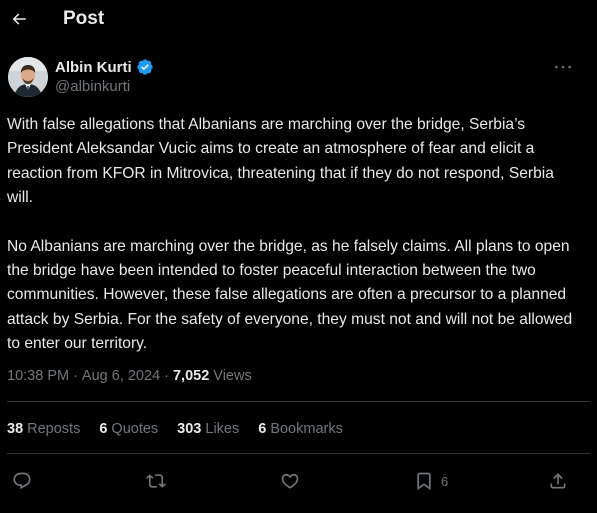 The image size is (597, 513). I want to click on action-bar: 6, so click(298, 481).